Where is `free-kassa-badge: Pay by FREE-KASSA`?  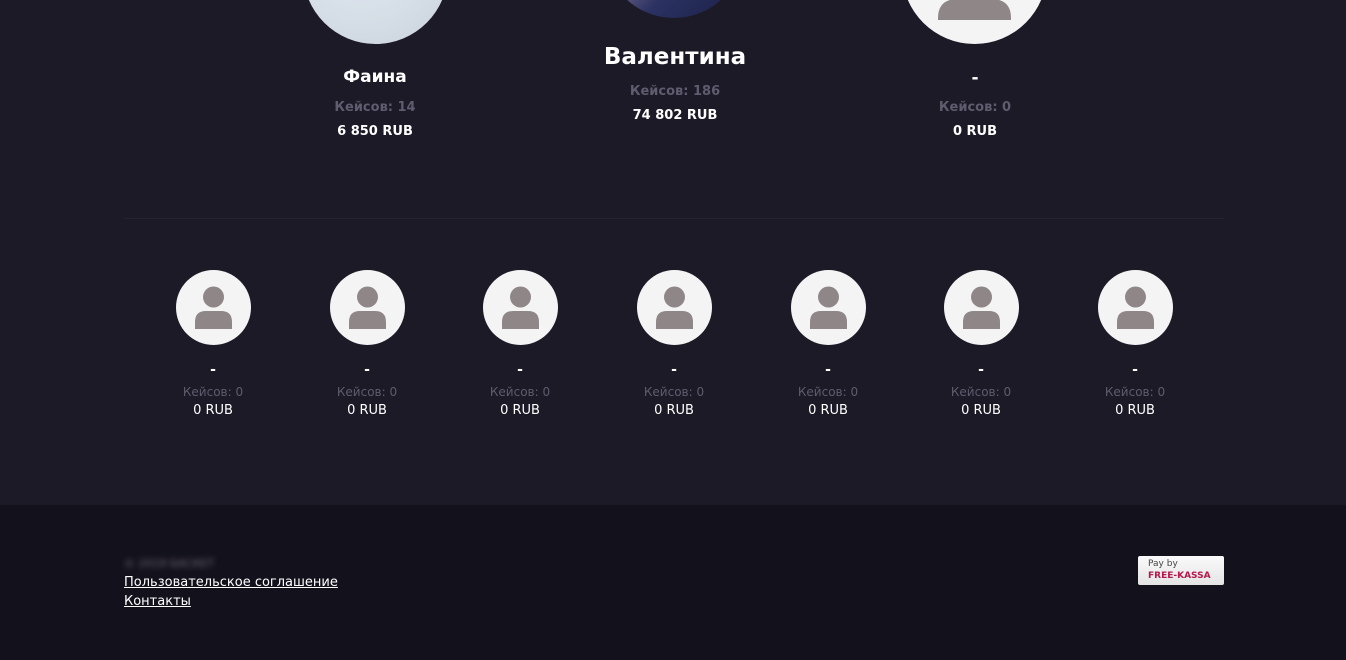 free-kassa-badge: Pay by FREE-KASSA is located at coordinates (1181, 570).